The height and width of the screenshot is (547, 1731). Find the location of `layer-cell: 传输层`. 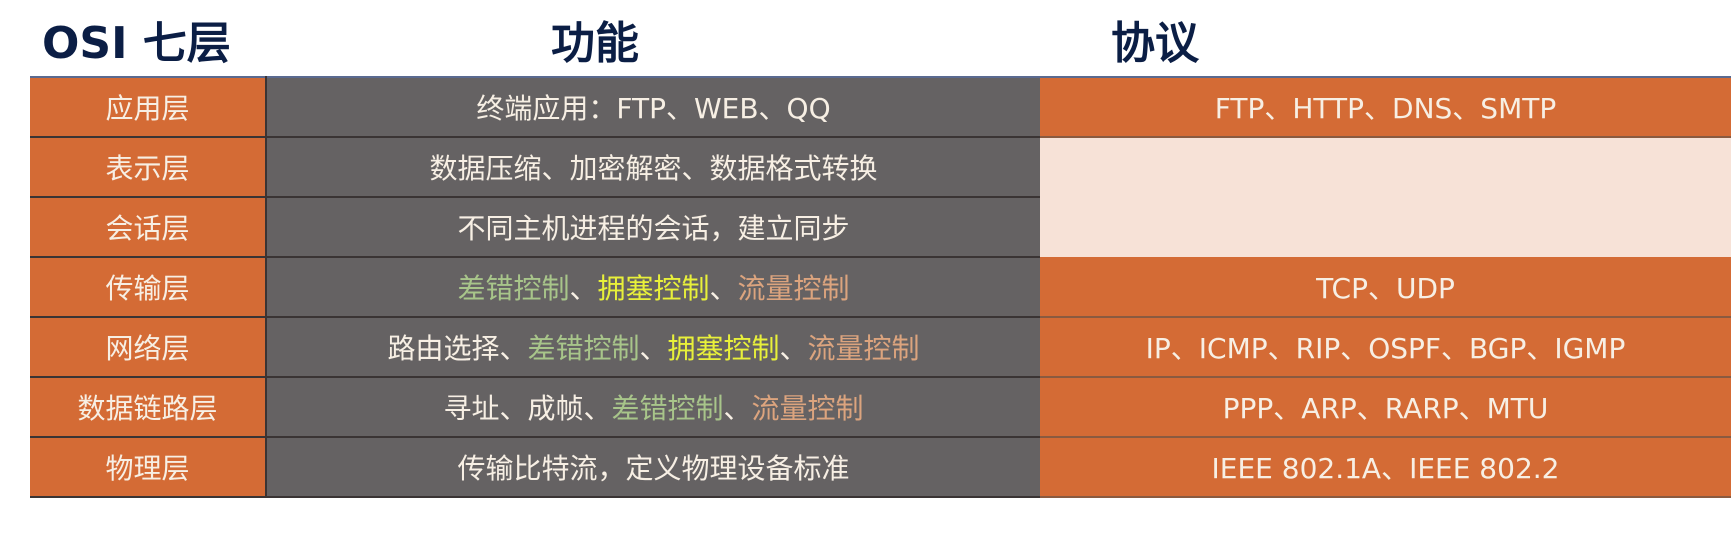

layer-cell: 传输层 is located at coordinates (148, 287).